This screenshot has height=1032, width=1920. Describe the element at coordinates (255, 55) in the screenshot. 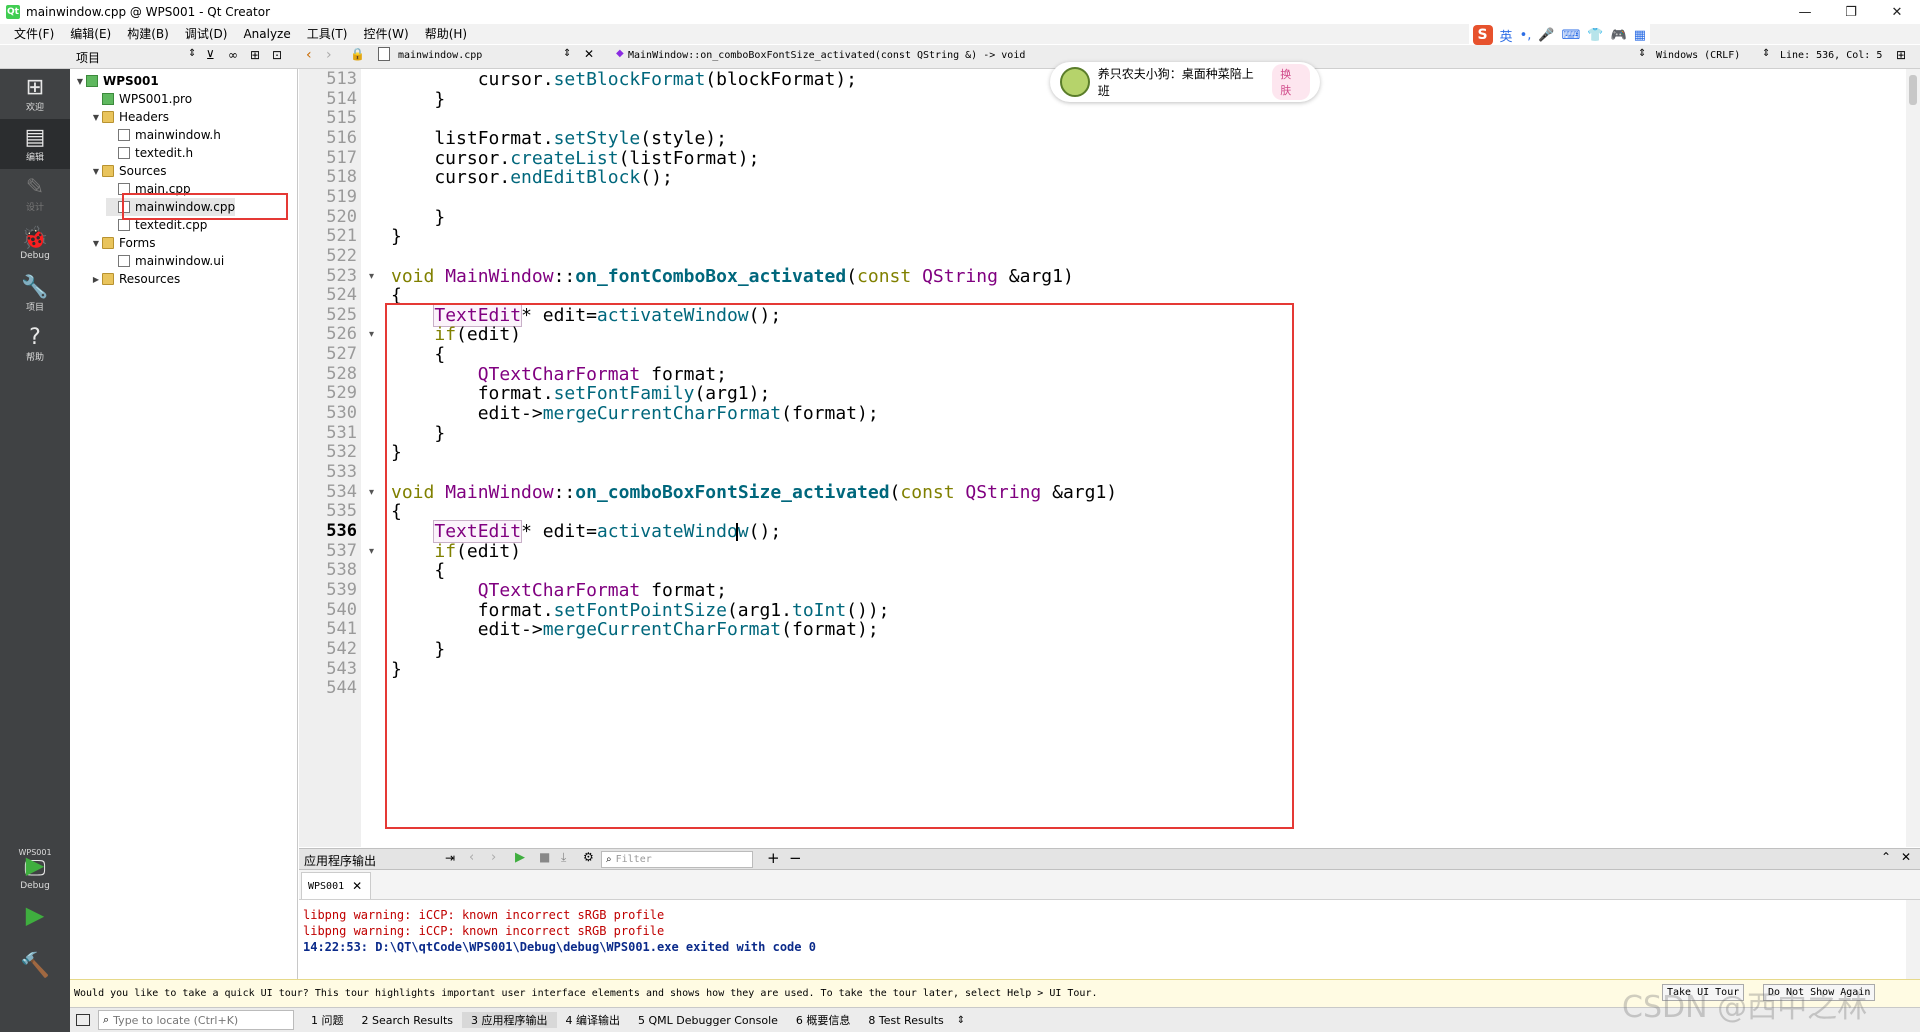

I see `split-icon: ⊞` at that location.